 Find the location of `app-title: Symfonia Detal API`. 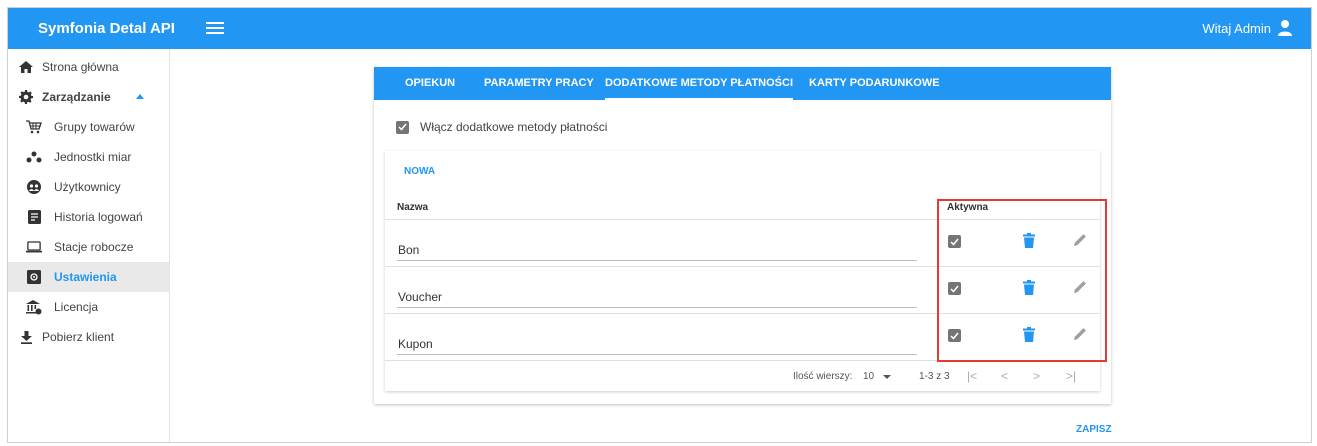

app-title: Symfonia Detal API is located at coordinates (106, 28).